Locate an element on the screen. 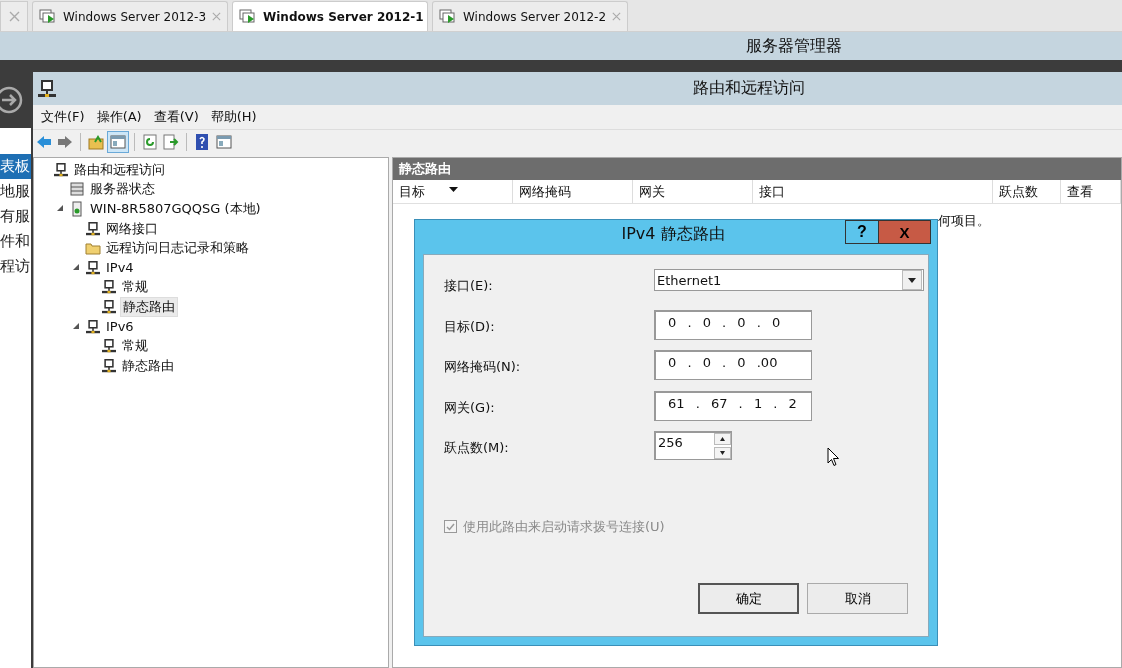 Image resolution: width=1122 pixels, height=668 pixels. field-label: 目标(D): is located at coordinates (470, 326).